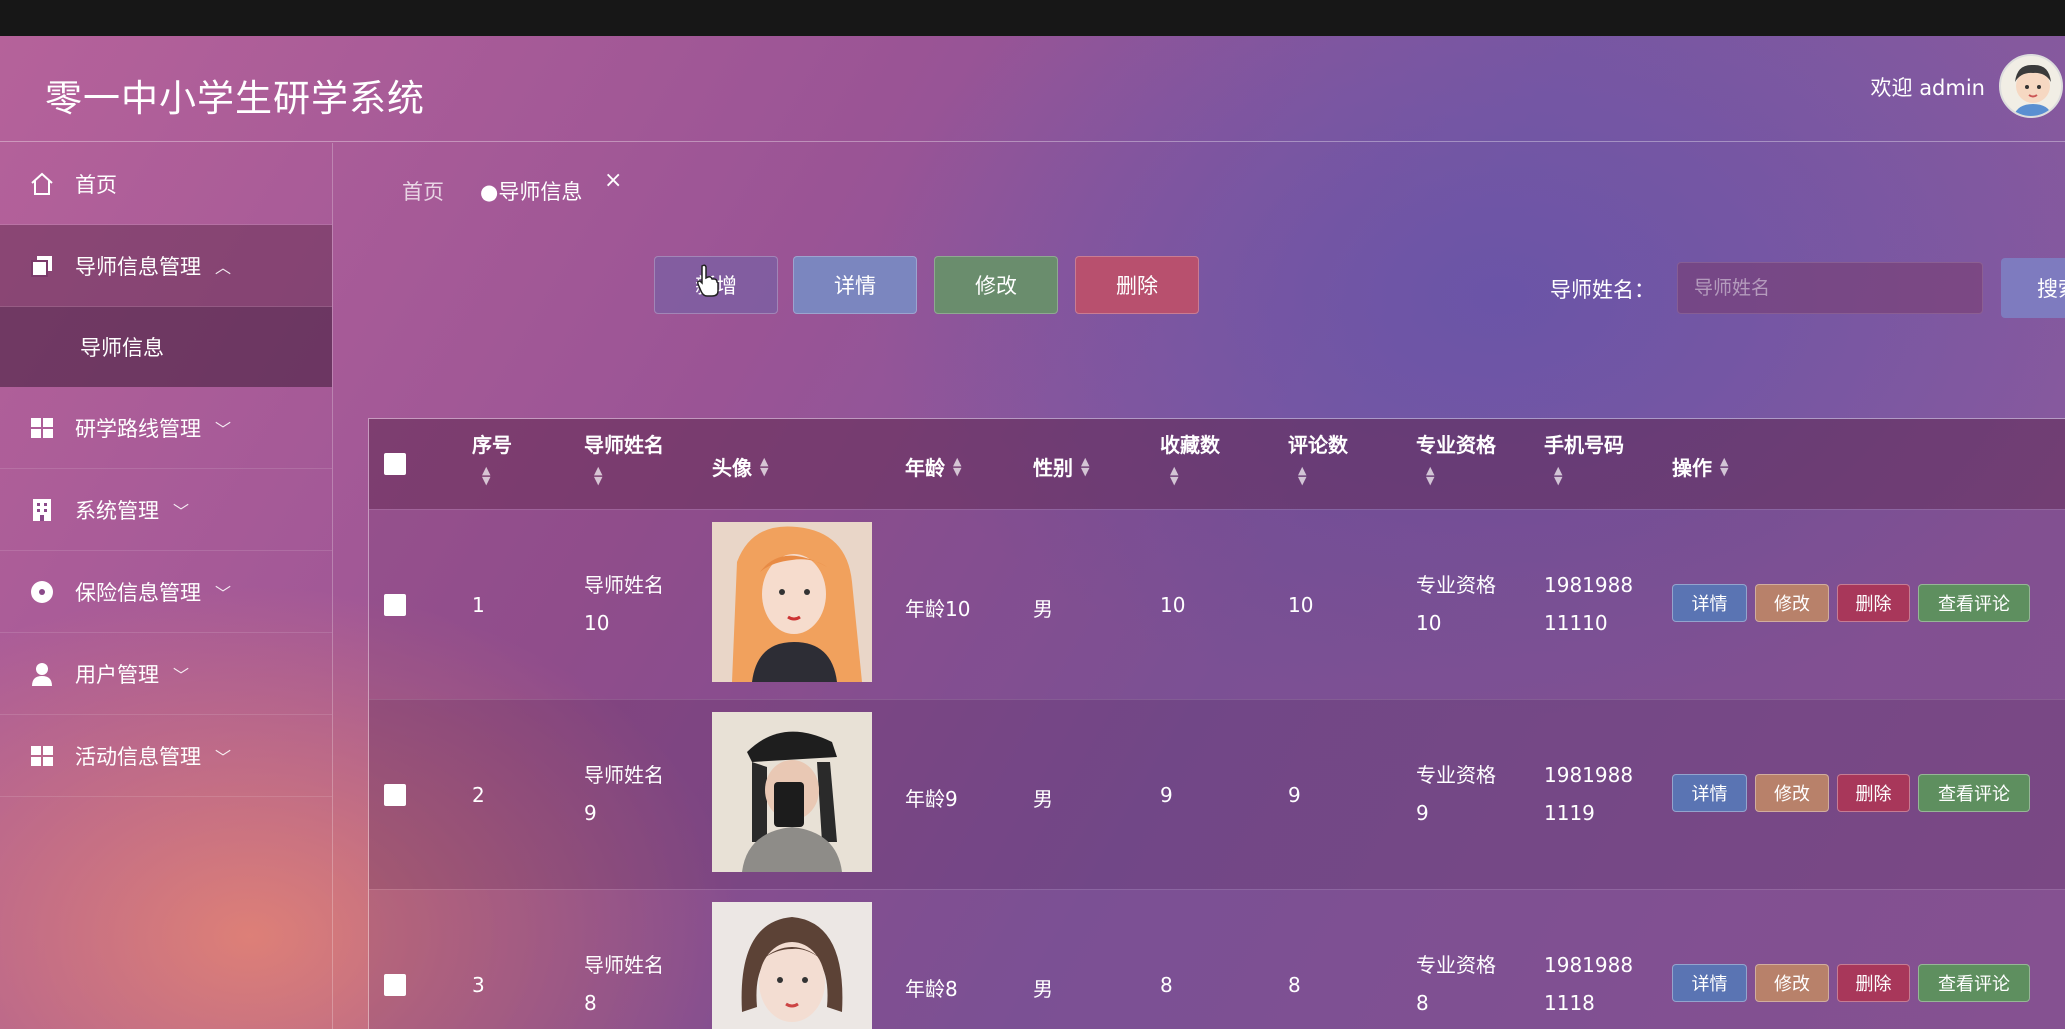  I want to click on sidebar-item-label: 用户管理, so click(117, 674).